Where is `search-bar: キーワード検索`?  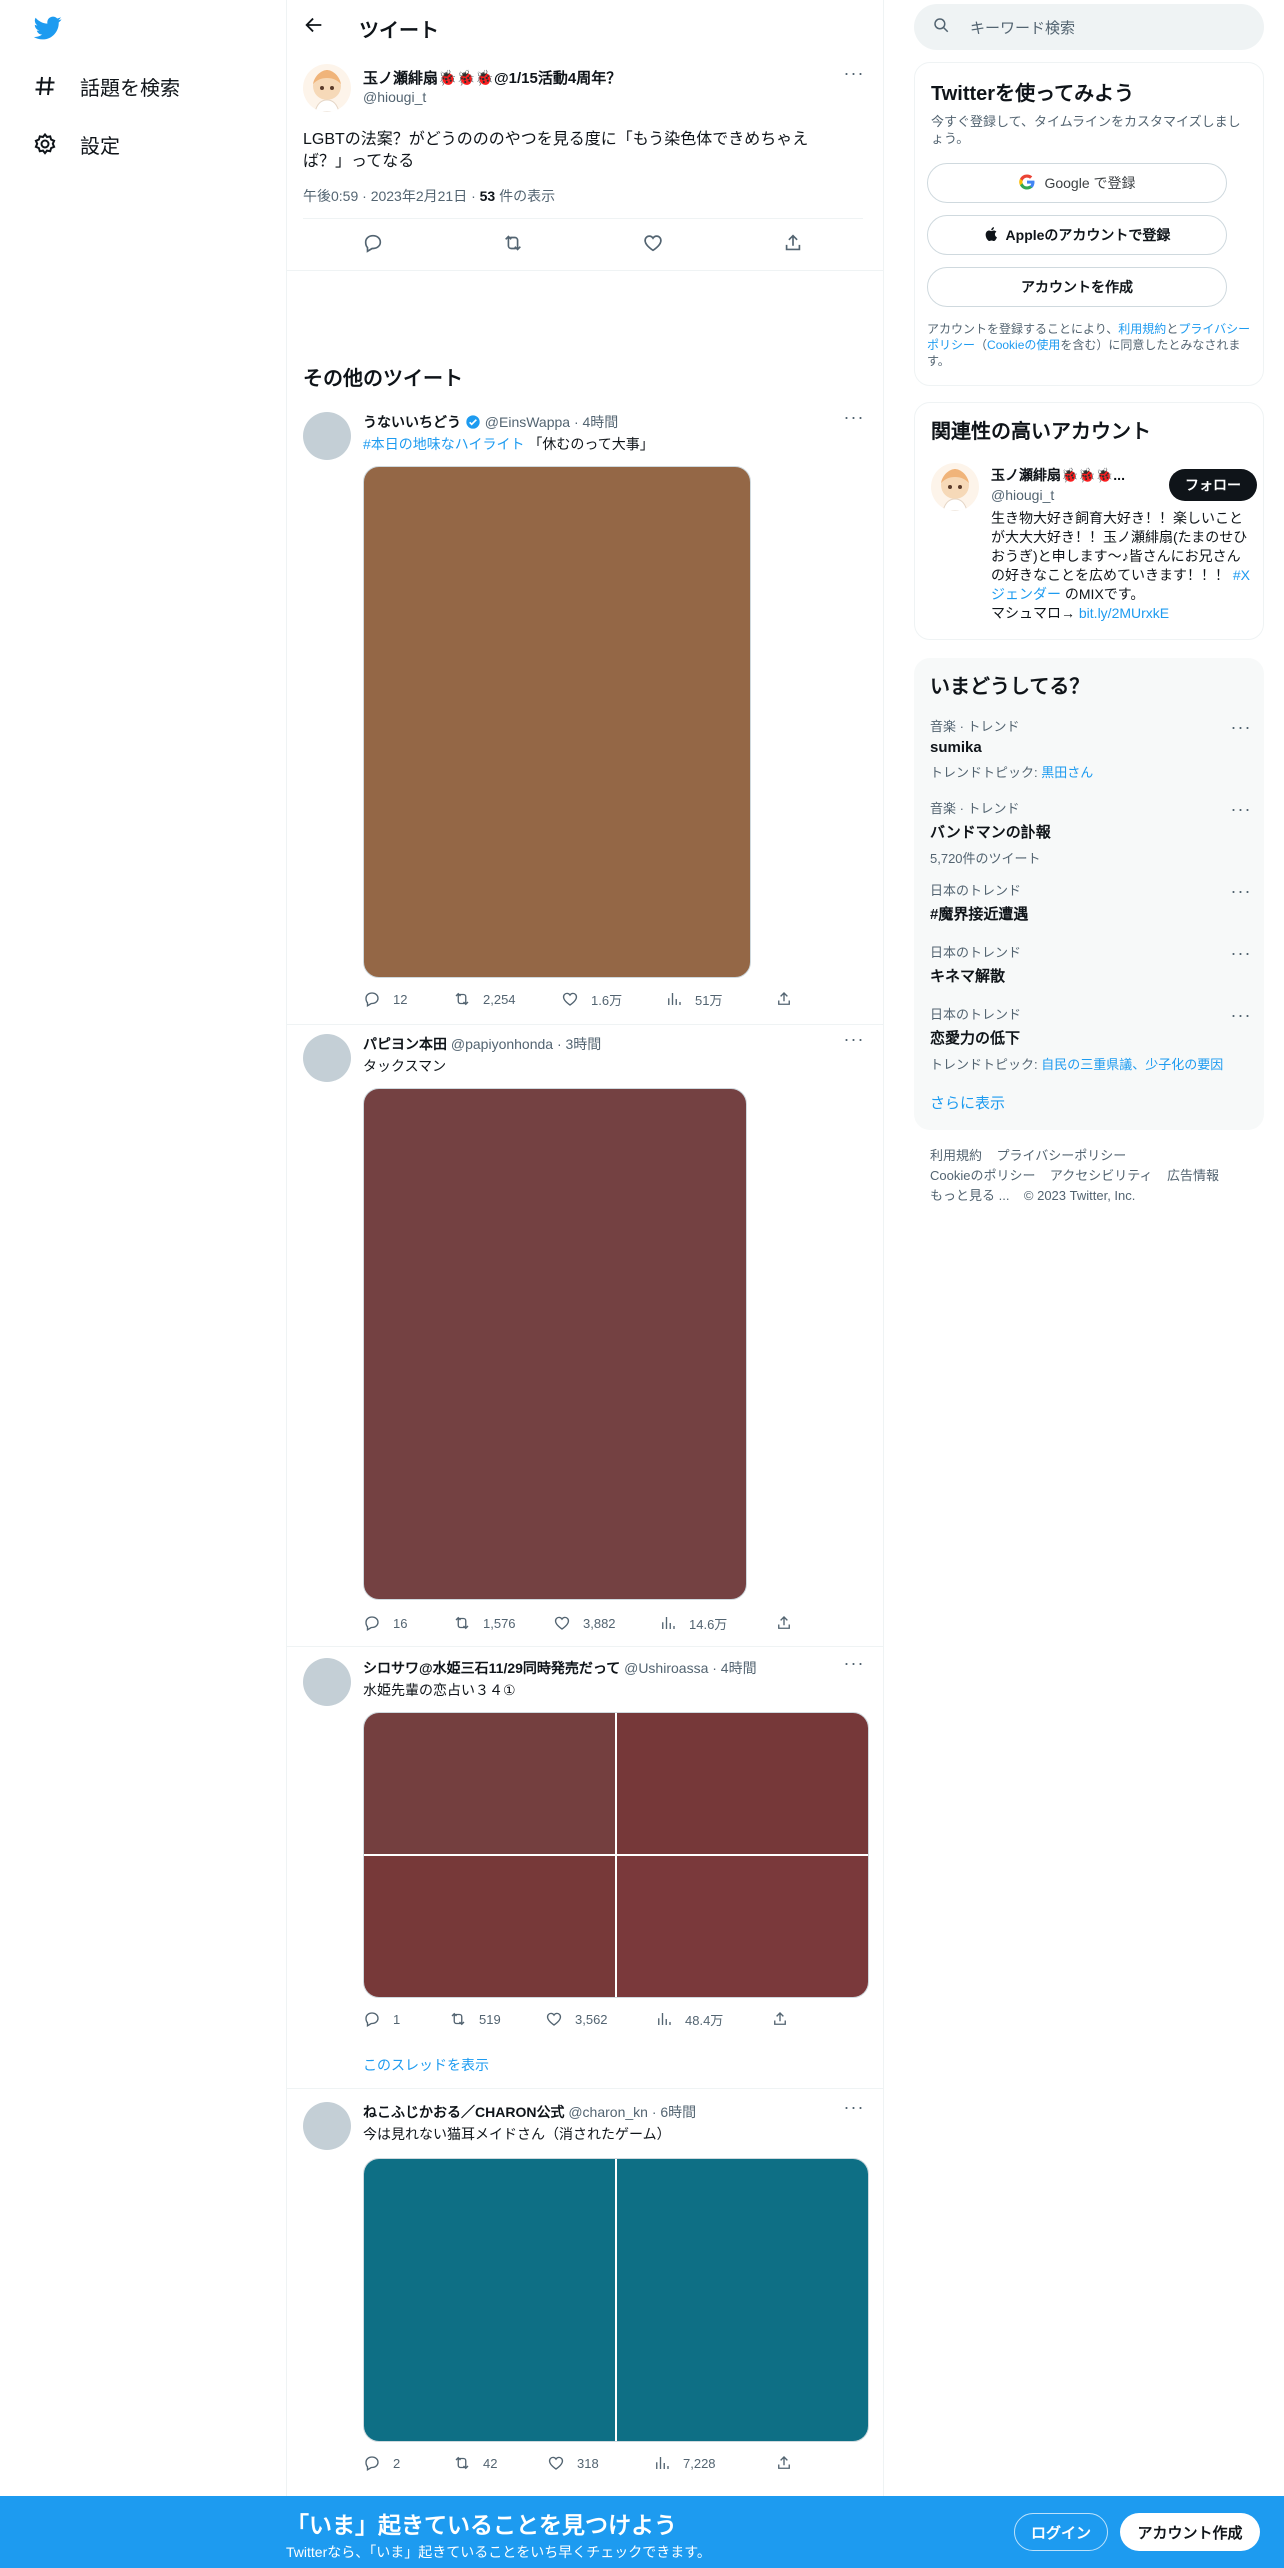
search-bar: キーワード検索 is located at coordinates (1089, 27).